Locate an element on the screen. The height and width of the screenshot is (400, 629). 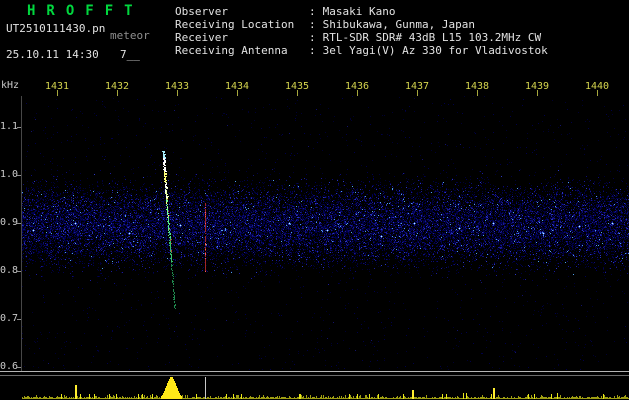
info-value: Masaki Kano is located at coordinates (359, 11).